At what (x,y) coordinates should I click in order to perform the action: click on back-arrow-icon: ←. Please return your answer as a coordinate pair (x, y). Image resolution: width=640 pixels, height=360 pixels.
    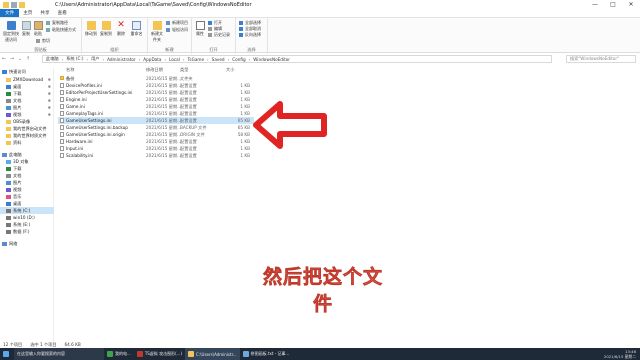
    Looking at the image, I should click on (4, 59).